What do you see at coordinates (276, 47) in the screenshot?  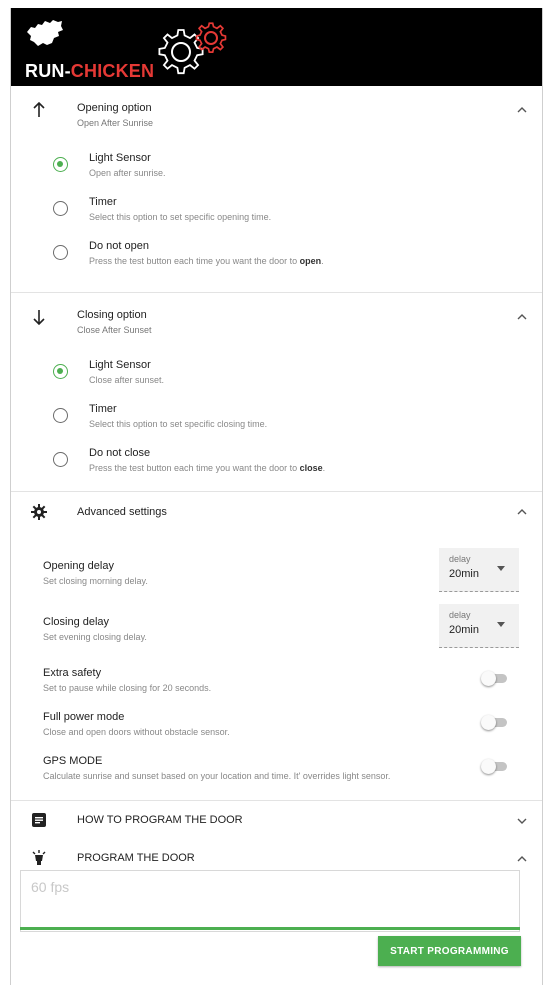 I see `app-header: RUN-CHICKEN` at bounding box center [276, 47].